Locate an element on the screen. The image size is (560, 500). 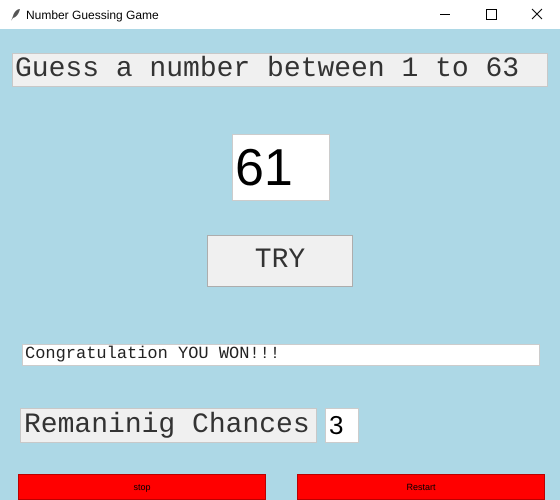
stop-button: stop is located at coordinates (142, 487).